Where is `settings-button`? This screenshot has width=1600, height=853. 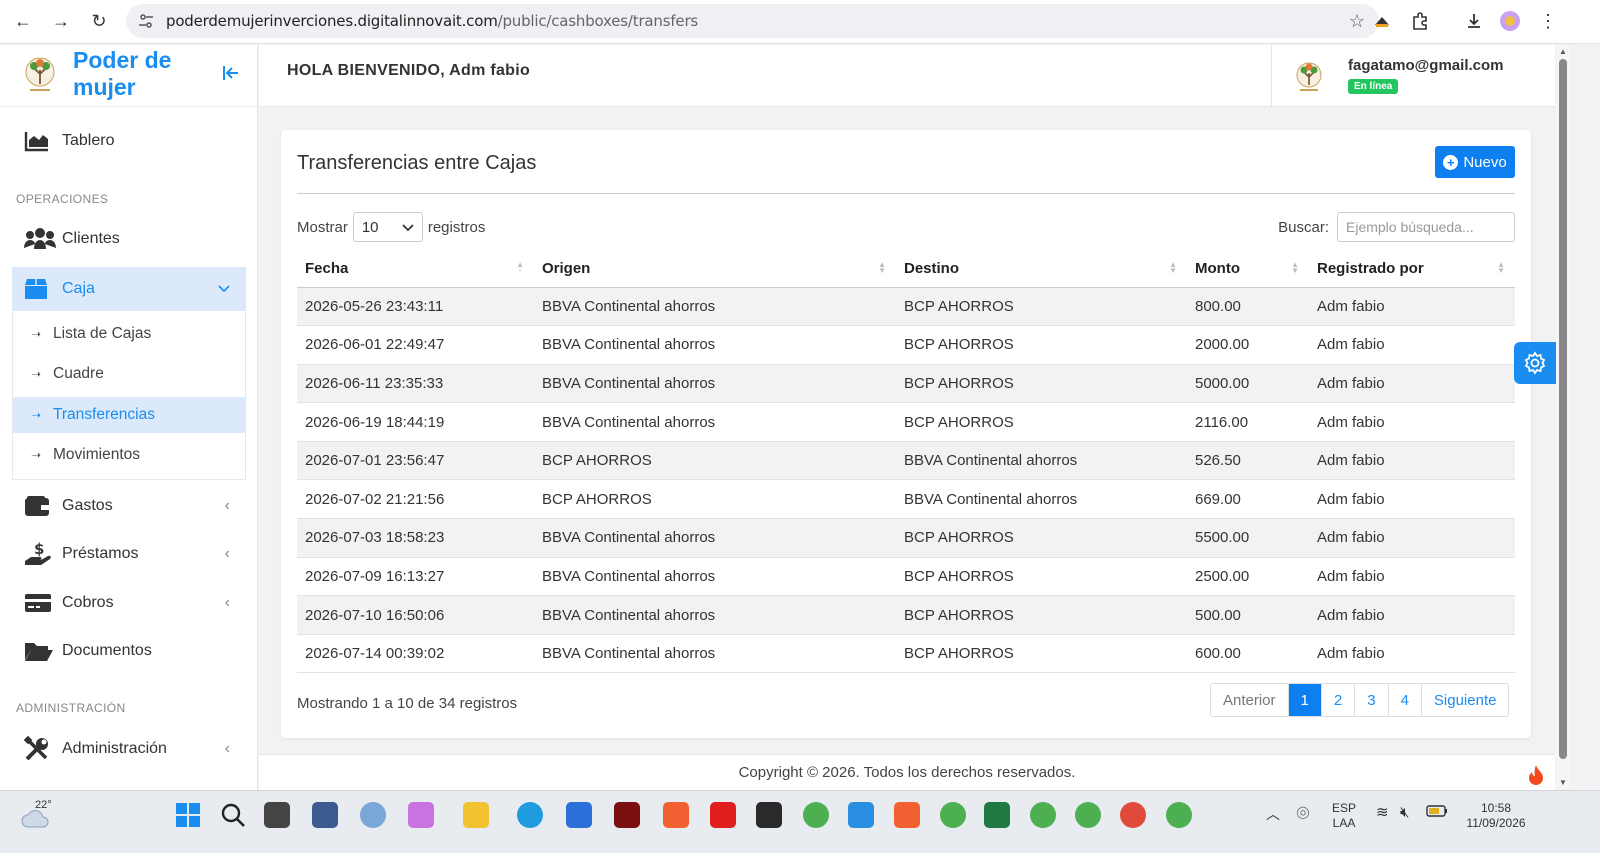
settings-button is located at coordinates (1535, 363).